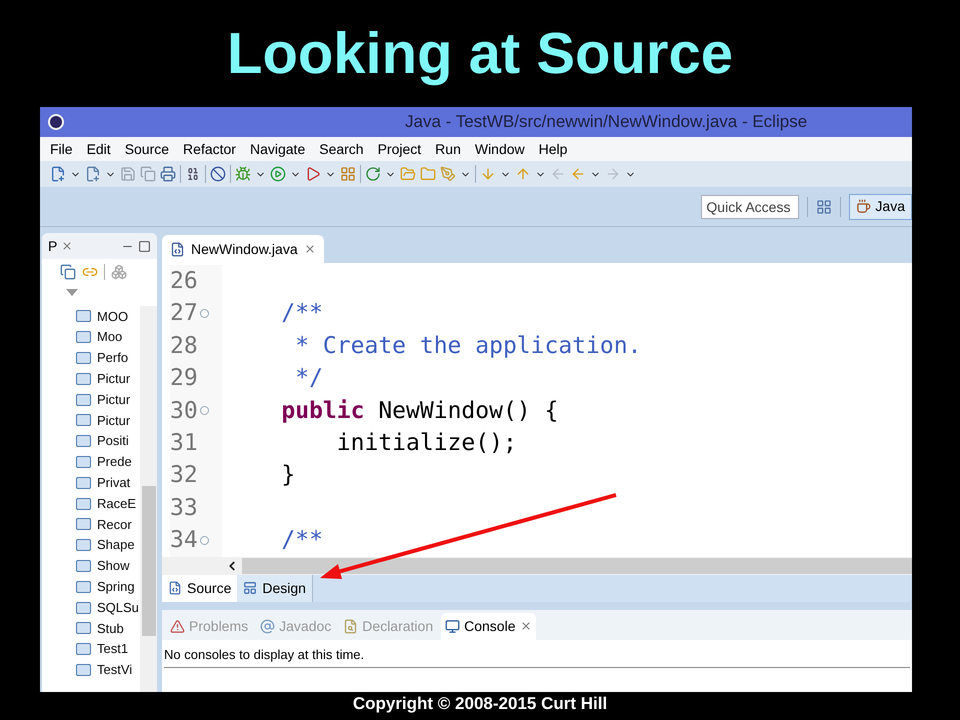  I want to click on tree-folder-item: MOO, so click(107, 316).